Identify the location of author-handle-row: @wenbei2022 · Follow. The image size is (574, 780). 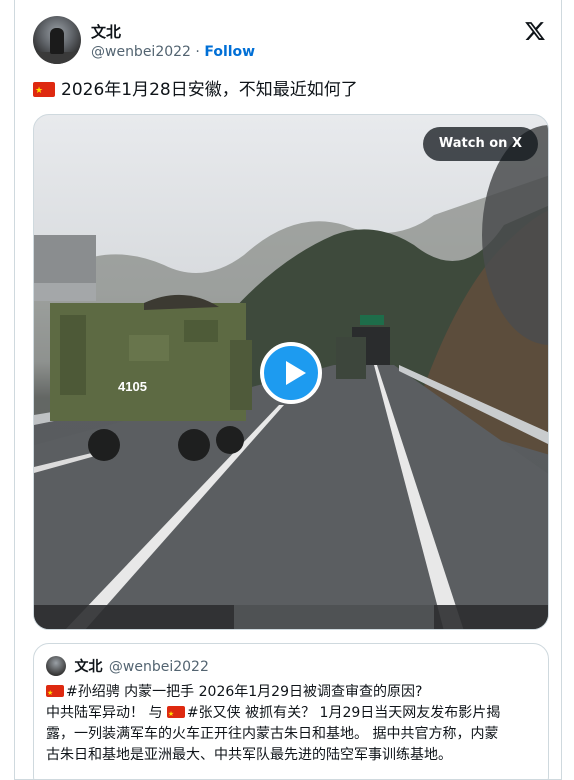
(173, 52).